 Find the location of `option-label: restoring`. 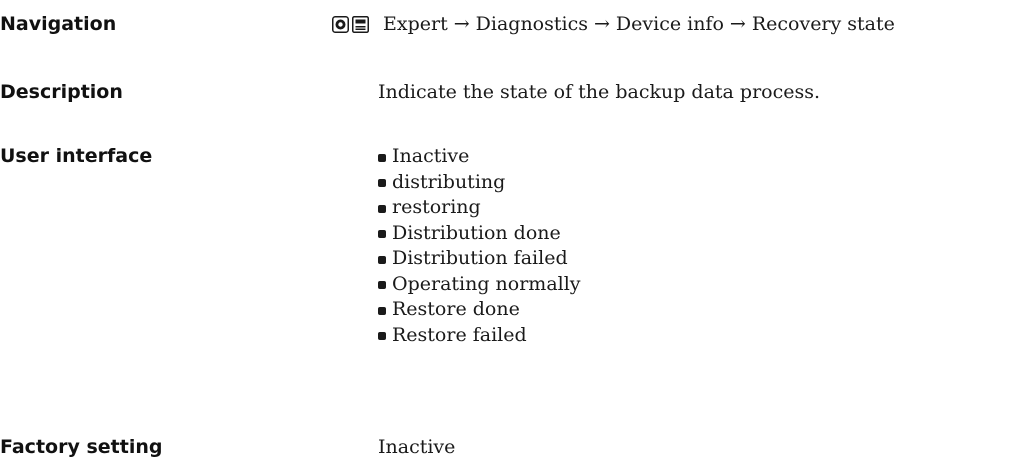

option-label: restoring is located at coordinates (436, 207).